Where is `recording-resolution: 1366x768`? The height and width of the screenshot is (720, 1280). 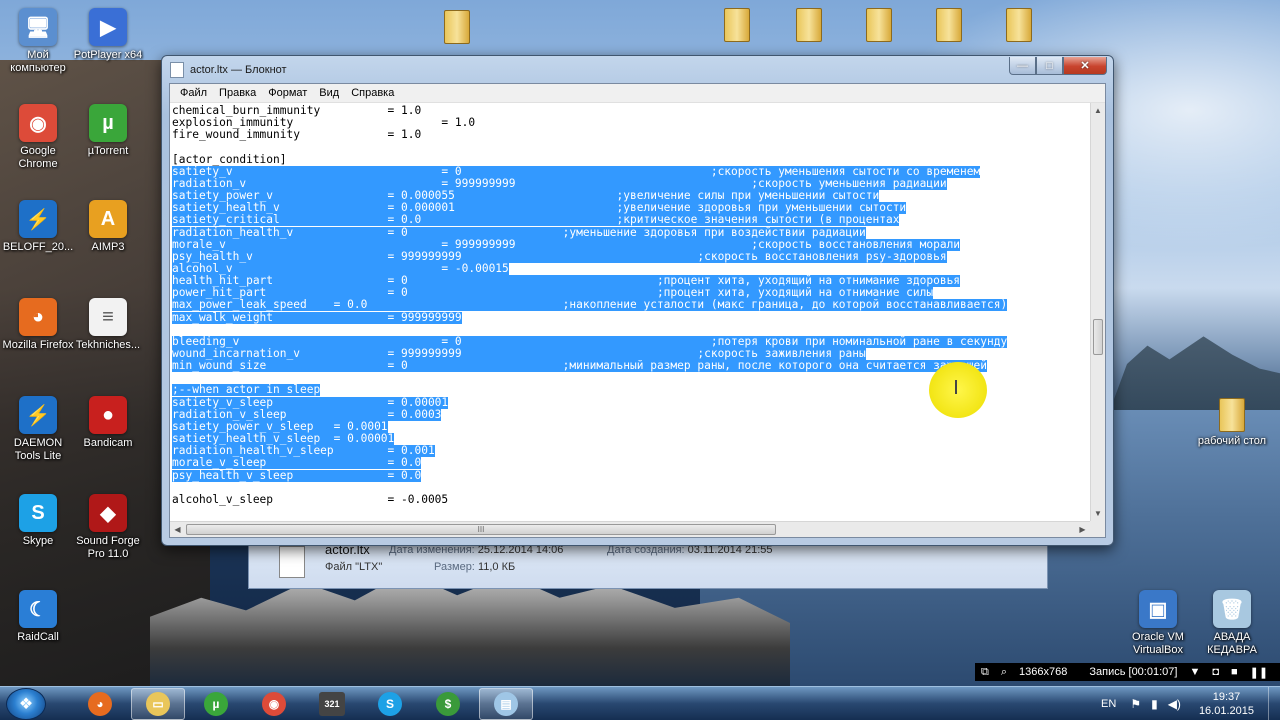
recording-resolution: 1366x768 is located at coordinates (1043, 672).